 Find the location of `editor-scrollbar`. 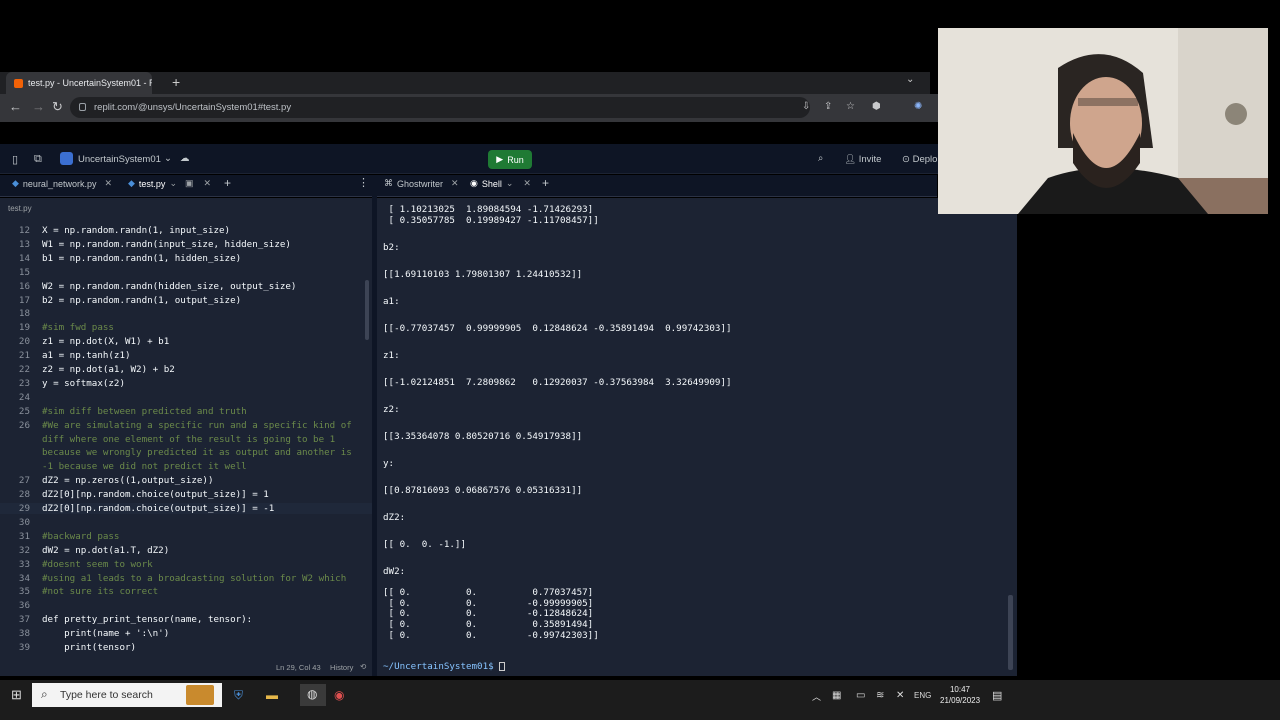

editor-scrollbar is located at coordinates (367, 310).